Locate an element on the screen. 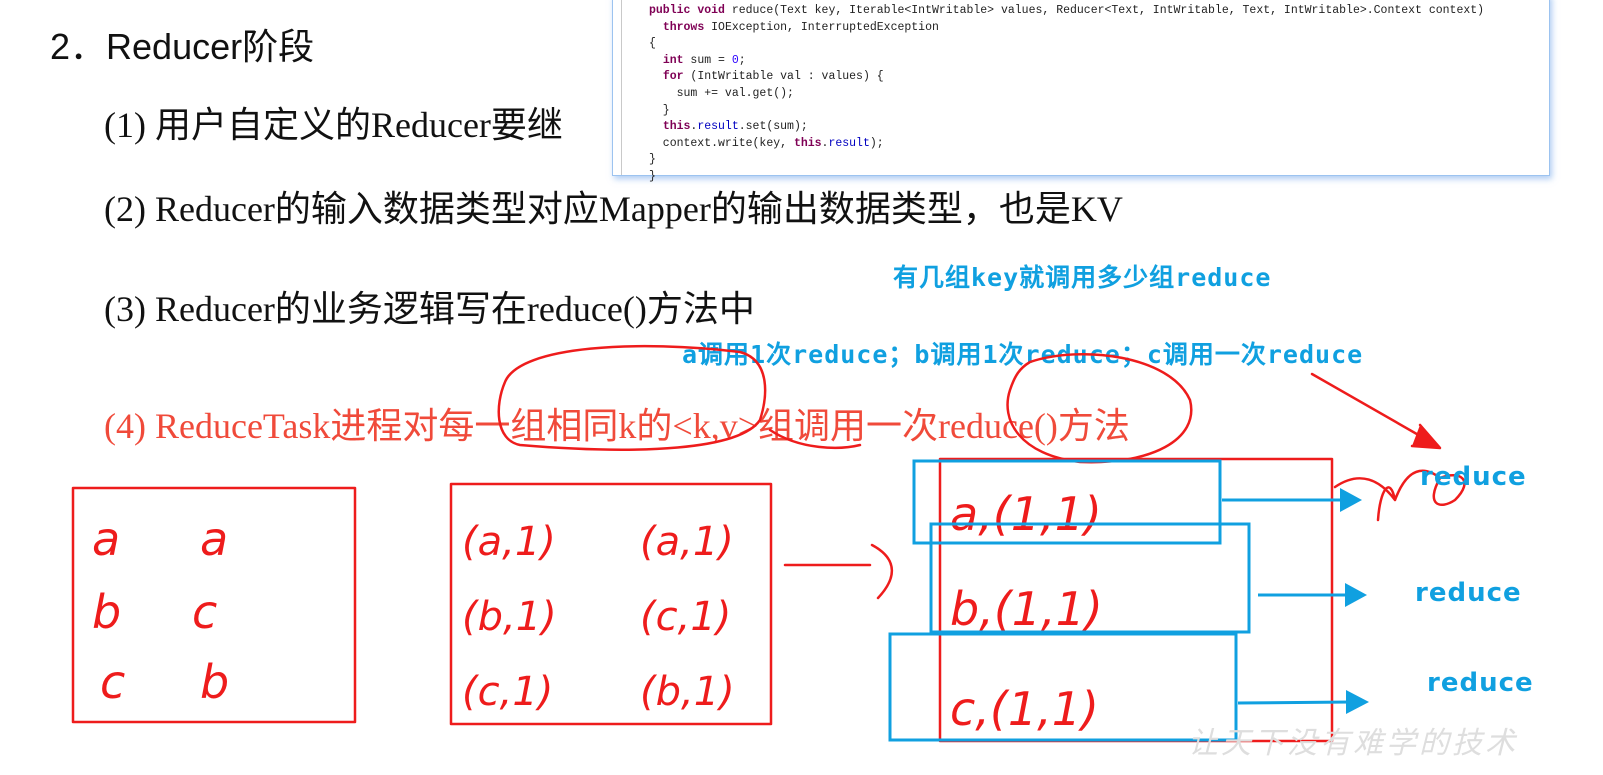 The height and width of the screenshot is (775, 1603). circle-annotation-group is located at coordinates (632, 397).